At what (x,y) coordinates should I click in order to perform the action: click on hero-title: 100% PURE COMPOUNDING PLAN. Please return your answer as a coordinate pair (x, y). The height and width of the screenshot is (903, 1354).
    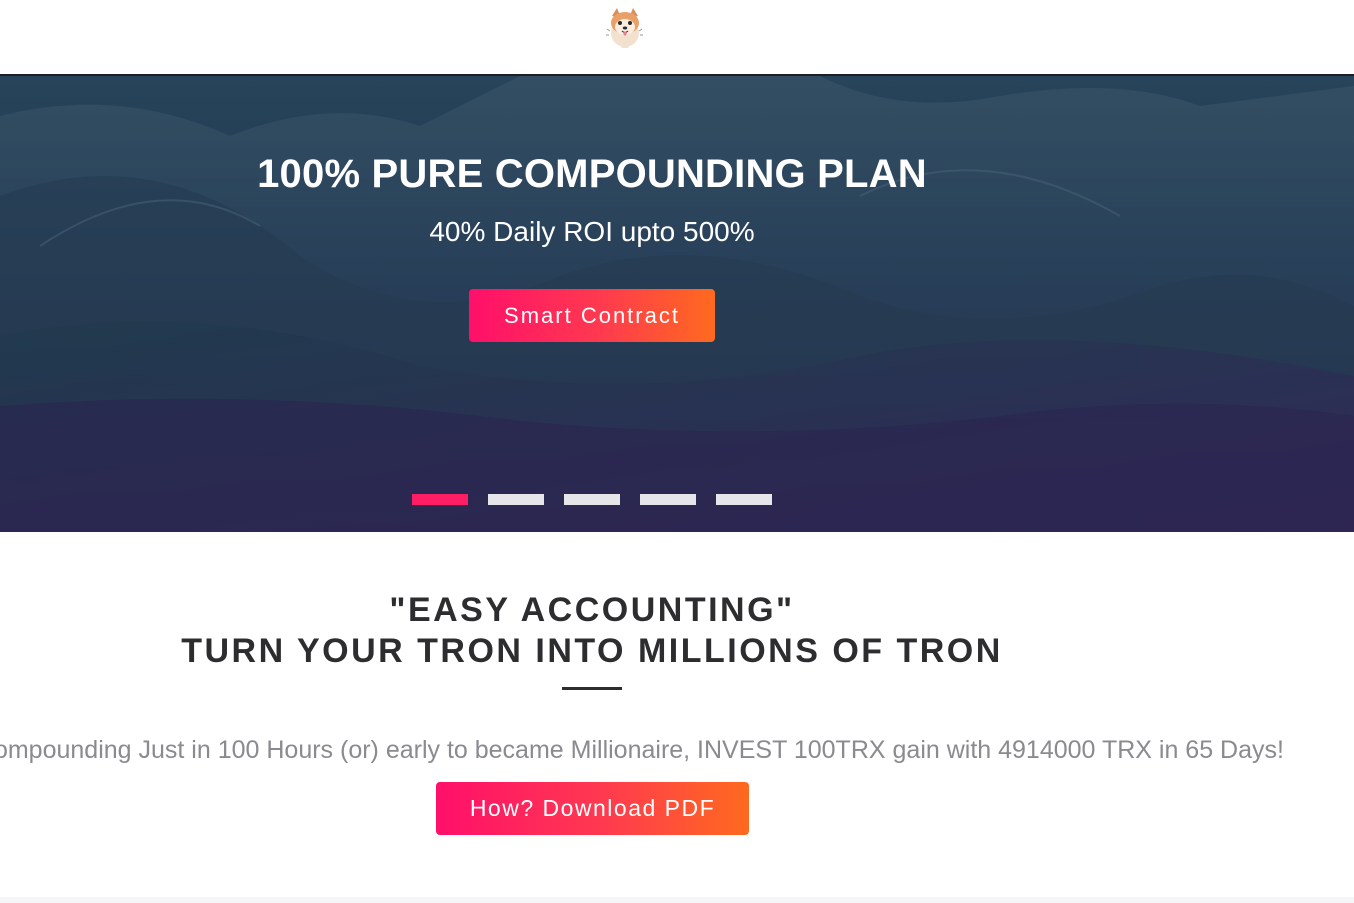
    Looking at the image, I should click on (592, 174).